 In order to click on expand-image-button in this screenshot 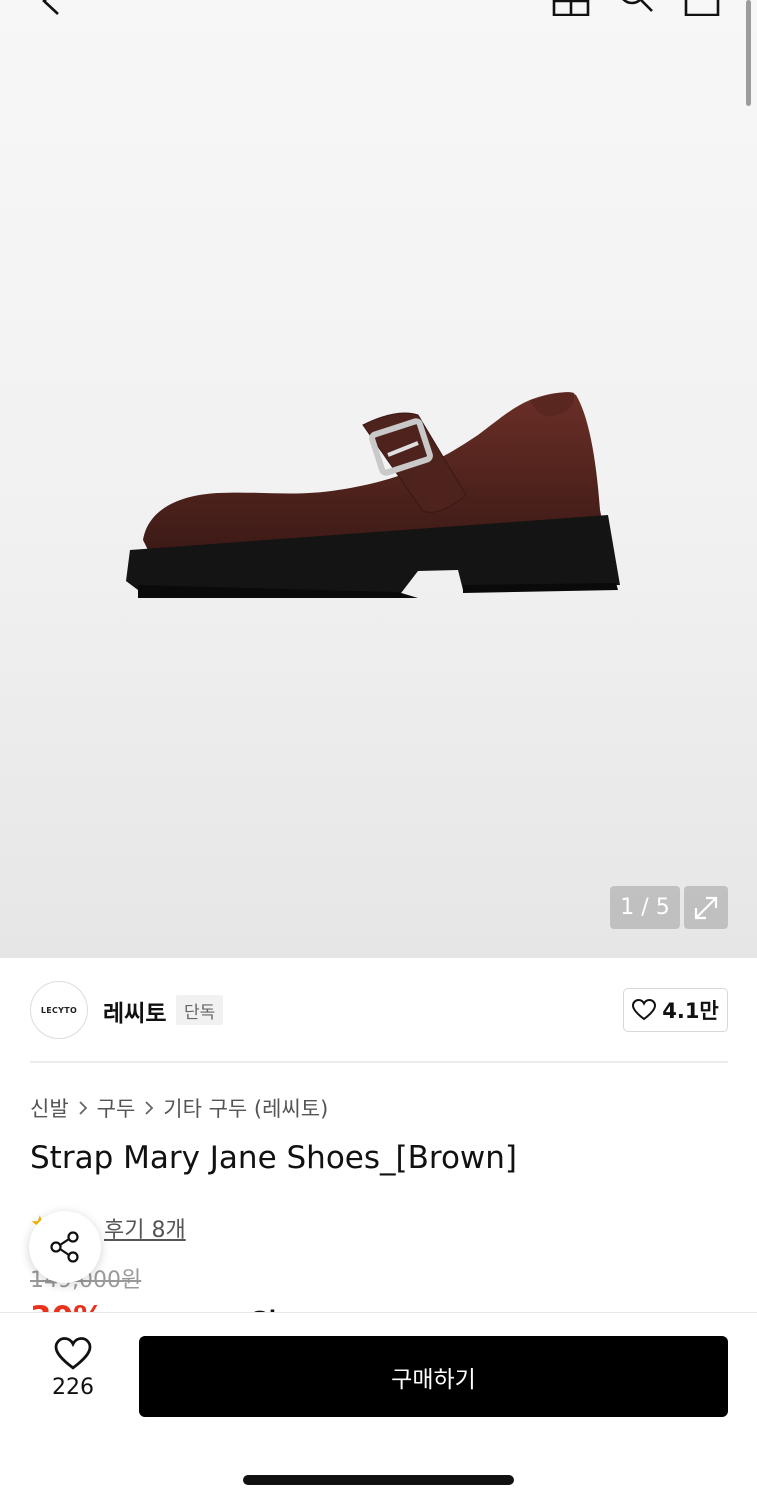, I will do `click(706, 907)`.